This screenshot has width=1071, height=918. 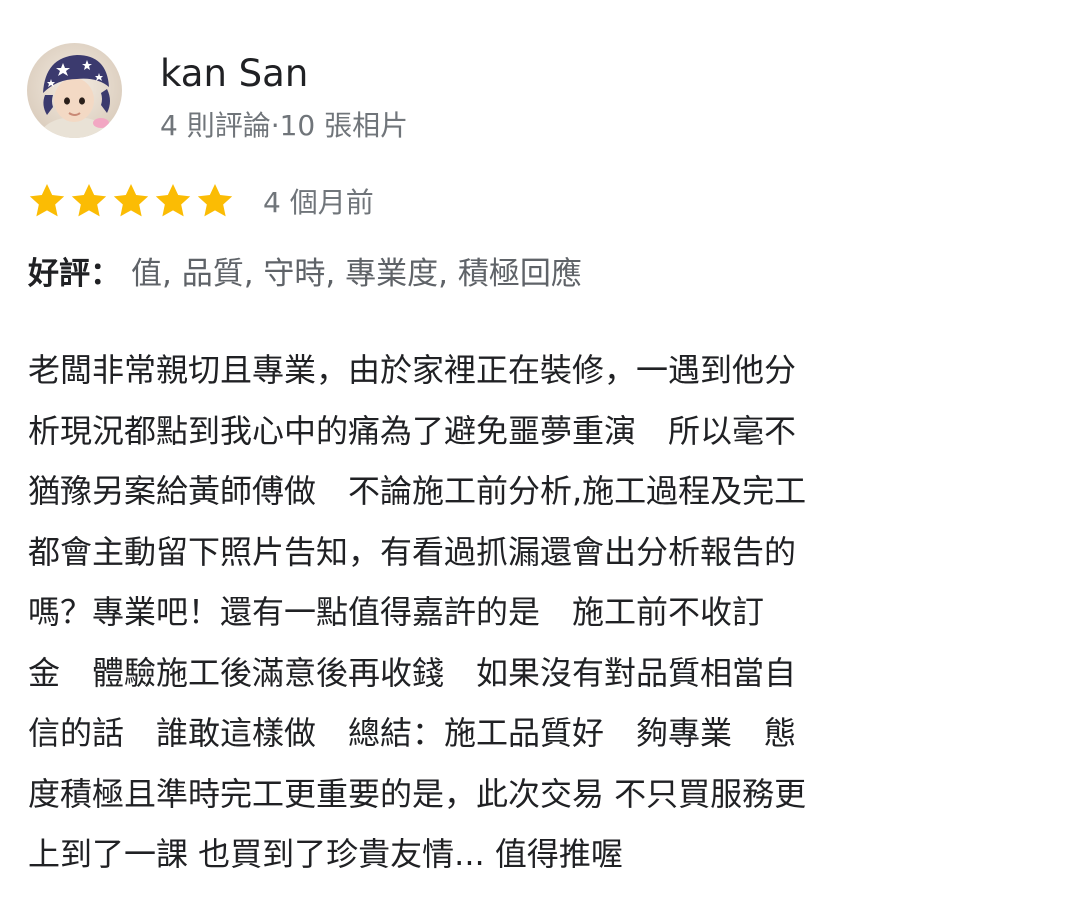 I want to click on rating-row: 4 個月前, so click(x=200, y=201).